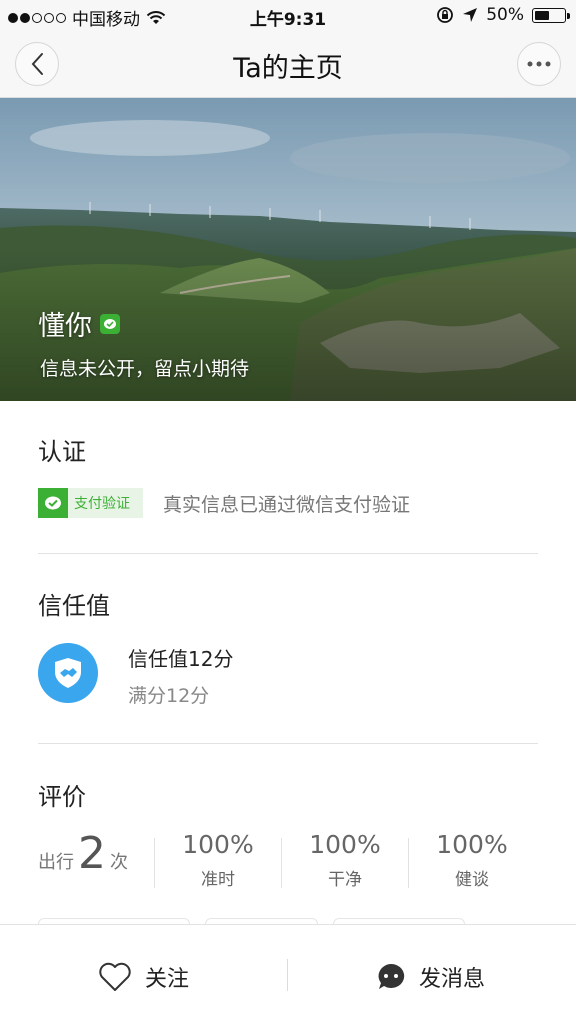 This screenshot has width=576, height=1024. I want to click on more-button, so click(539, 64).